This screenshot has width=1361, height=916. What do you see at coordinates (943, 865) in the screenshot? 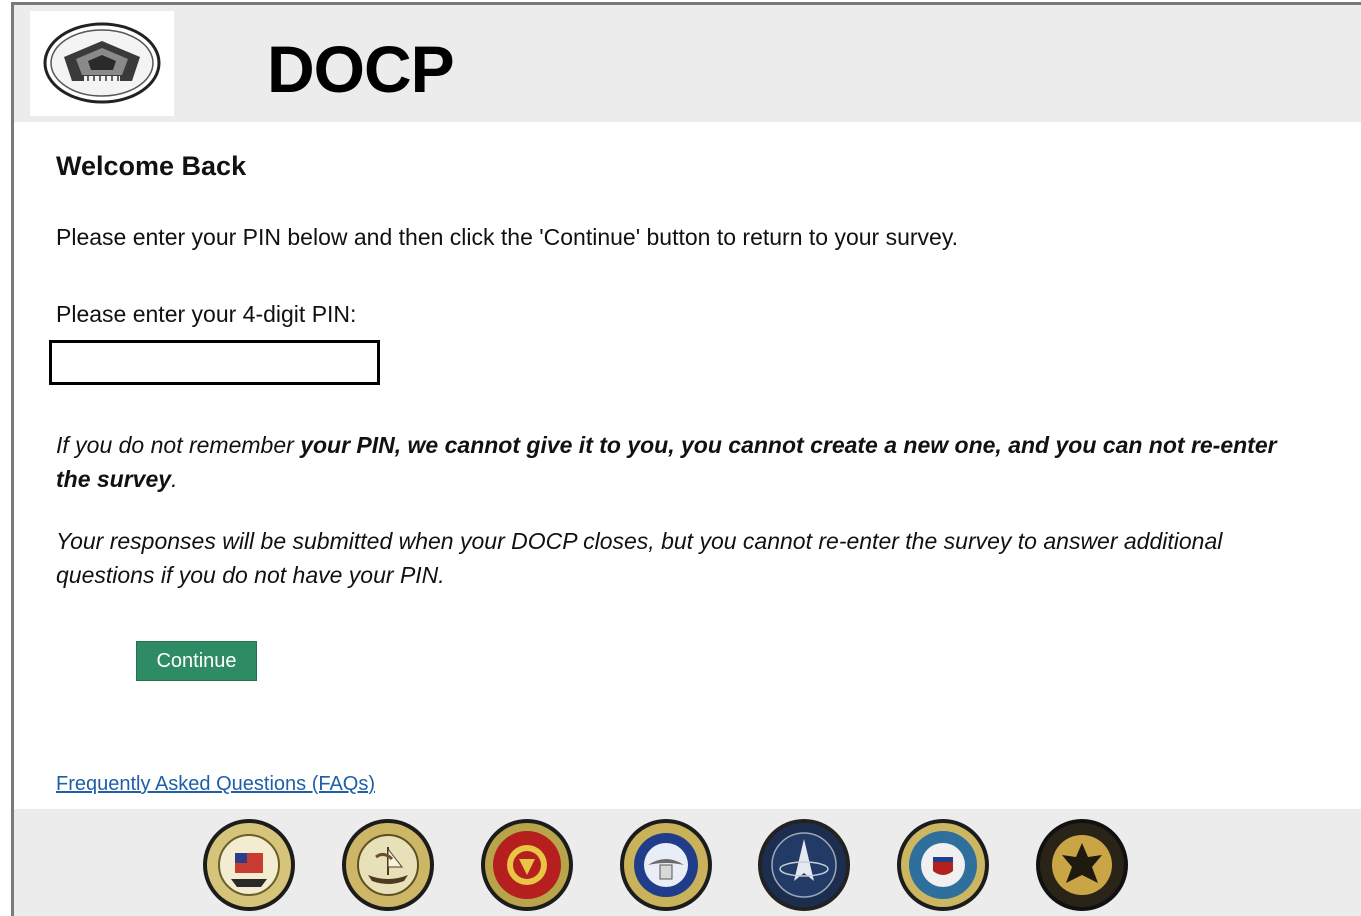
I see `coast-guard-seal-icon` at bounding box center [943, 865].